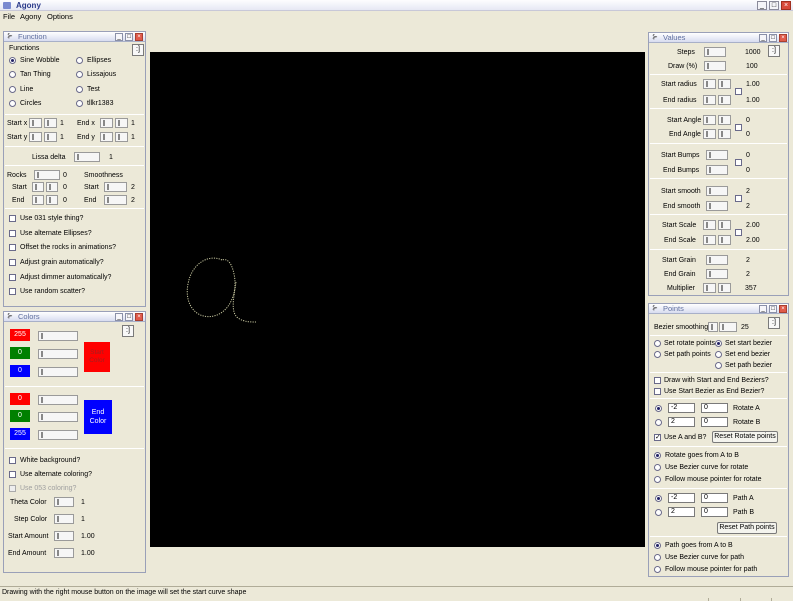  What do you see at coordinates (79, 74) in the screenshot?
I see `radio-lissajous` at bounding box center [79, 74].